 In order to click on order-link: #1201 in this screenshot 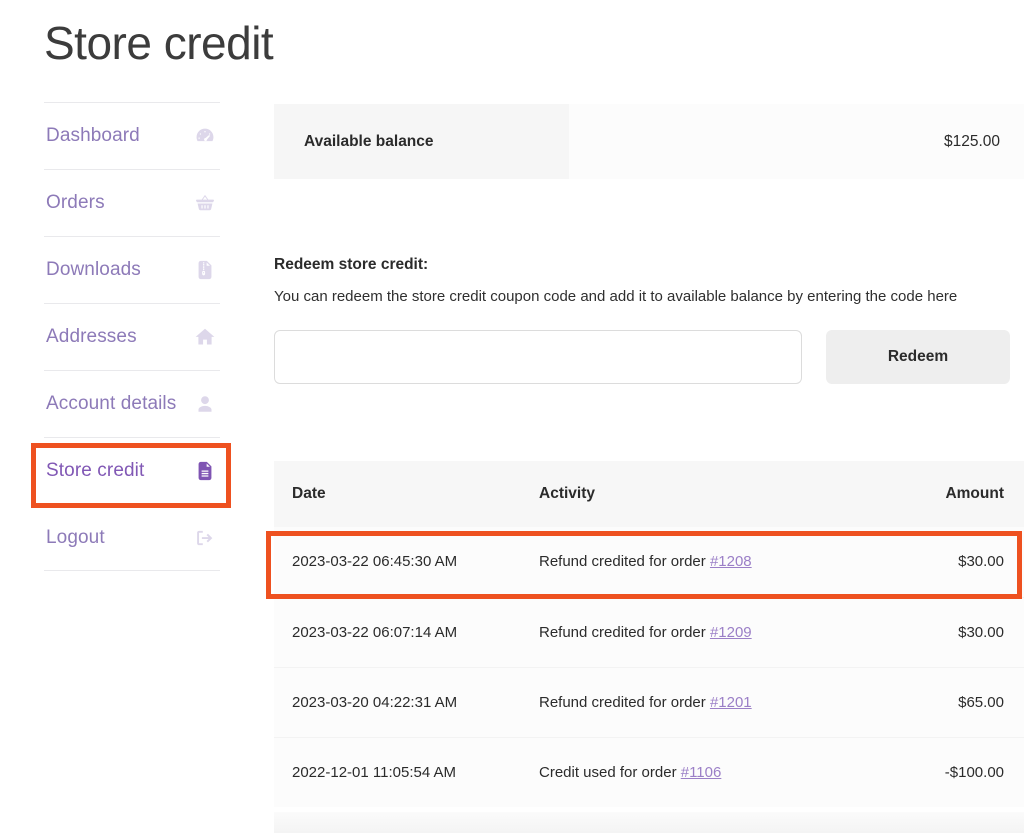, I will do `click(731, 702)`.